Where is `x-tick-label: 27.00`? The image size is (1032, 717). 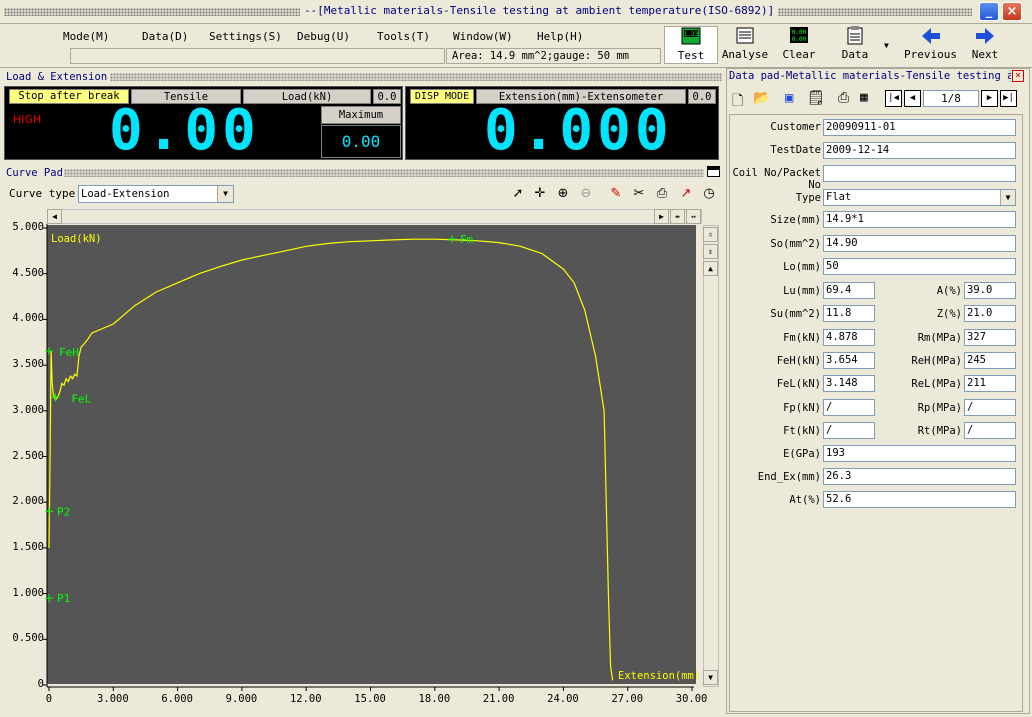
x-tick-label: 27.00 is located at coordinates (627, 699).